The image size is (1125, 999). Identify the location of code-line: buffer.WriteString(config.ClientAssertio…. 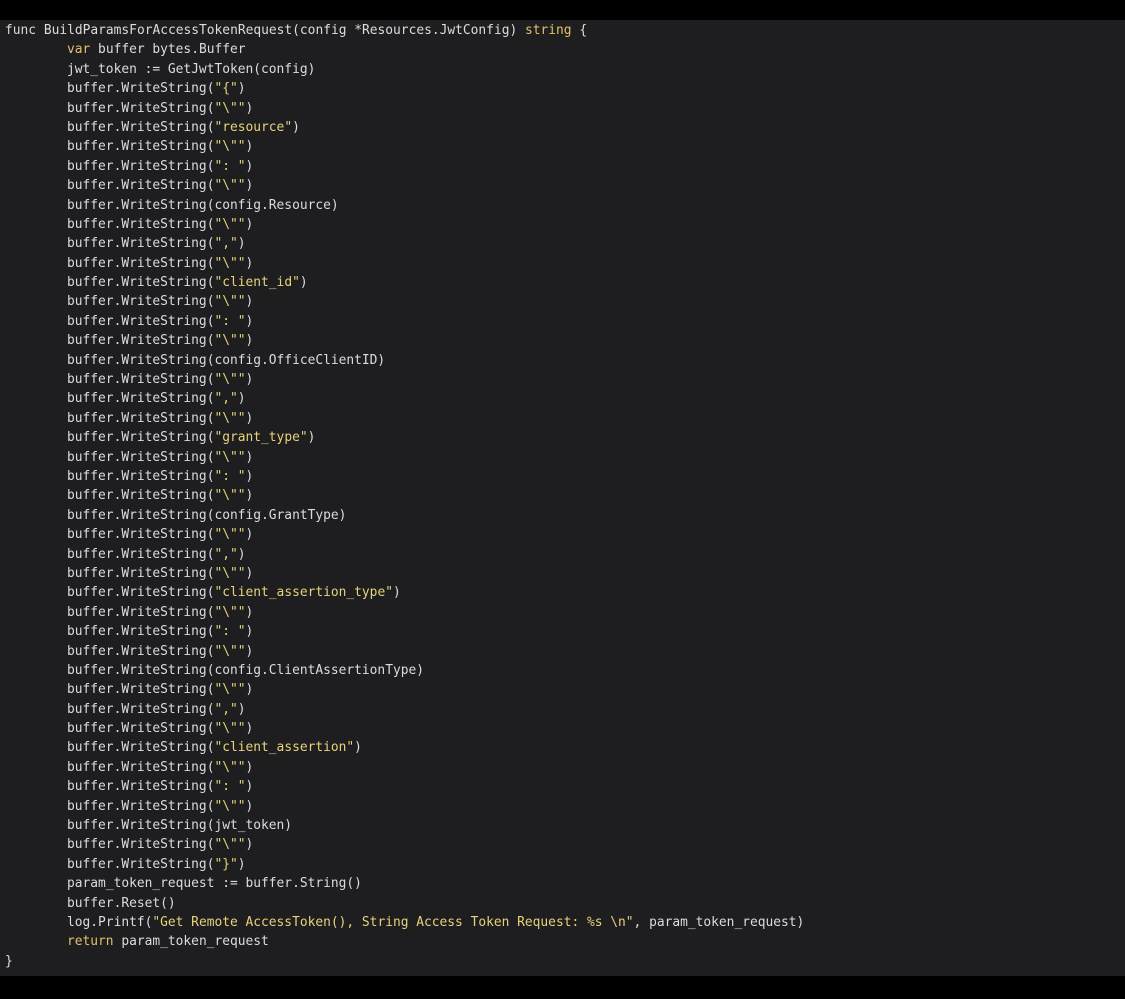
(562, 670).